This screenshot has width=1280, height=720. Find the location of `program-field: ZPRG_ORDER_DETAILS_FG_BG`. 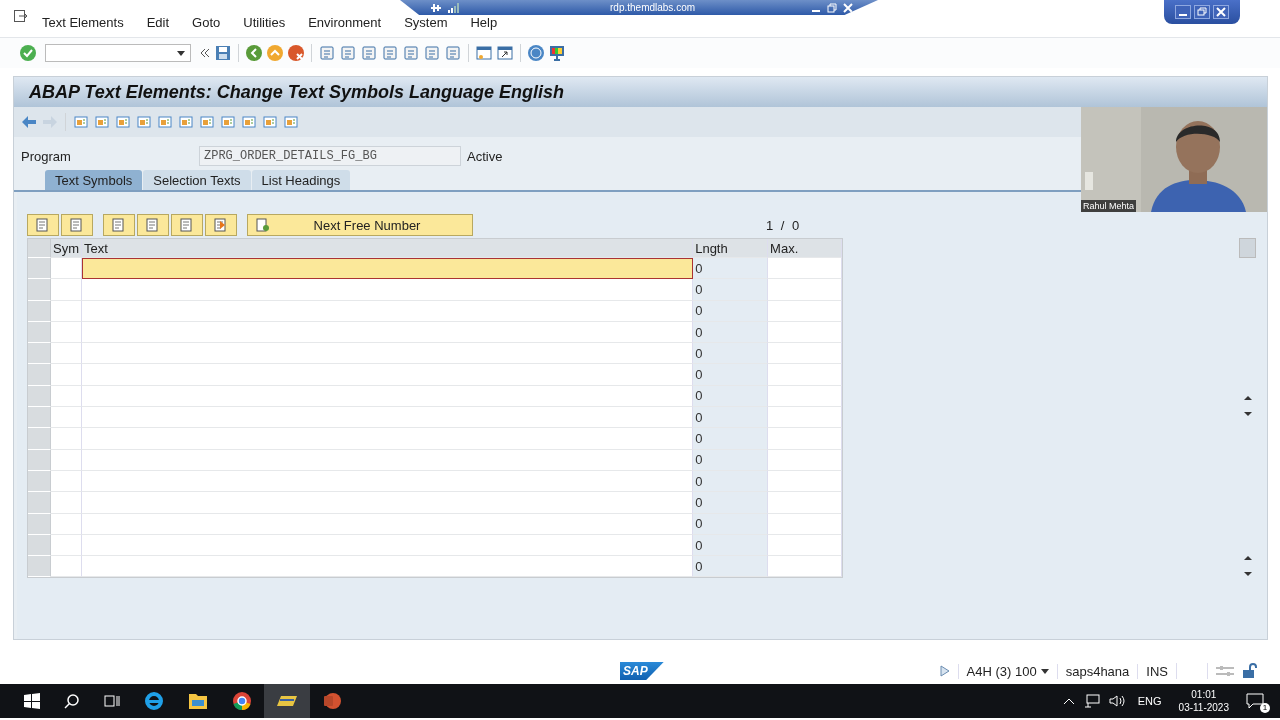

program-field: ZPRG_ORDER_DETAILS_FG_BG is located at coordinates (330, 156).